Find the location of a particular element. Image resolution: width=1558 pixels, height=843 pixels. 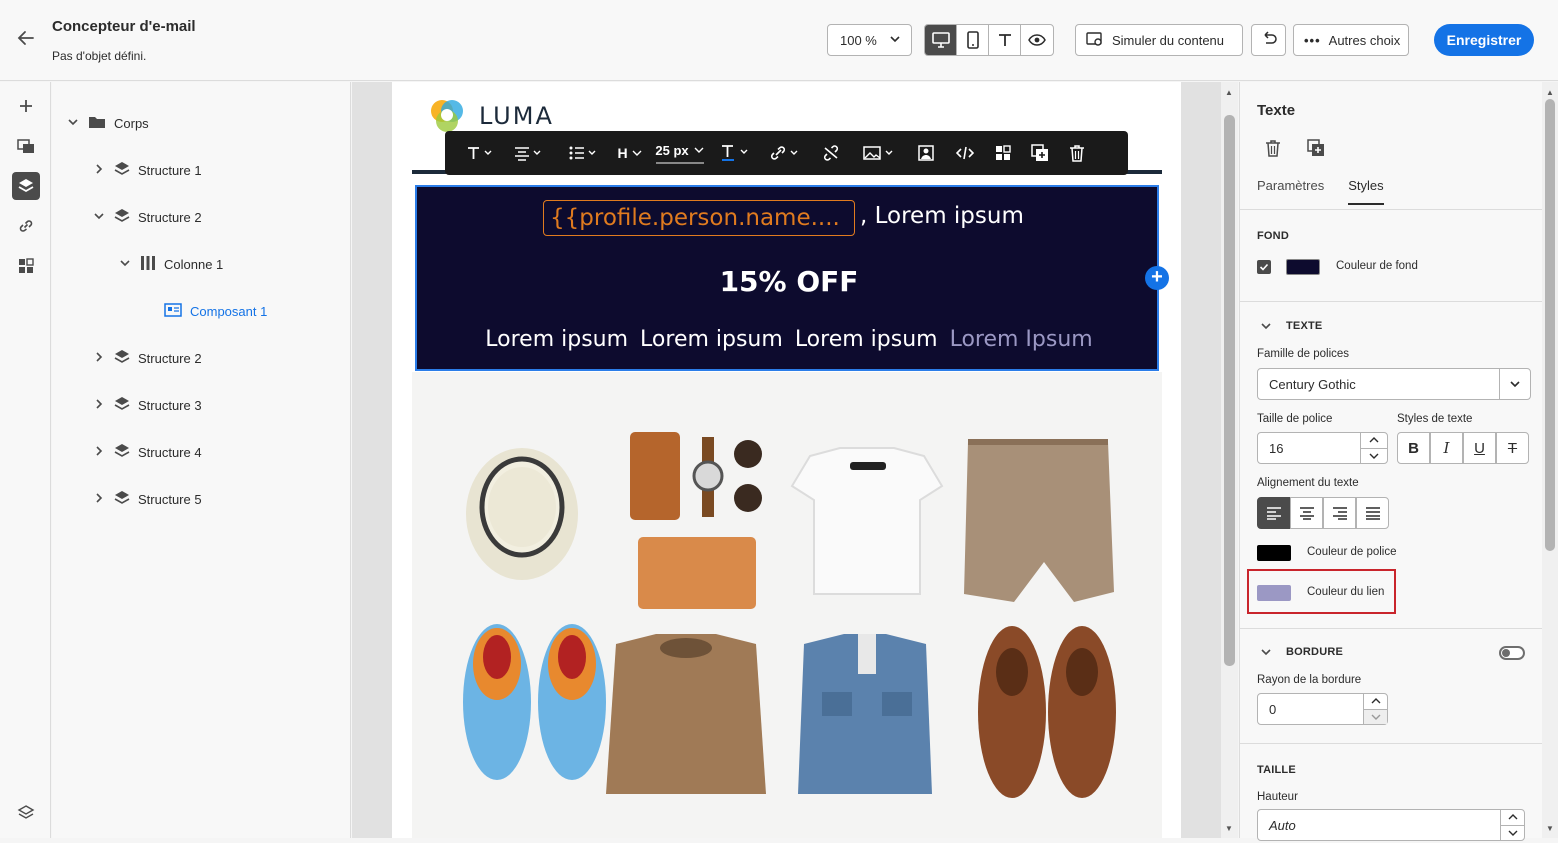

radius-input: 0 is located at coordinates (1272, 709).